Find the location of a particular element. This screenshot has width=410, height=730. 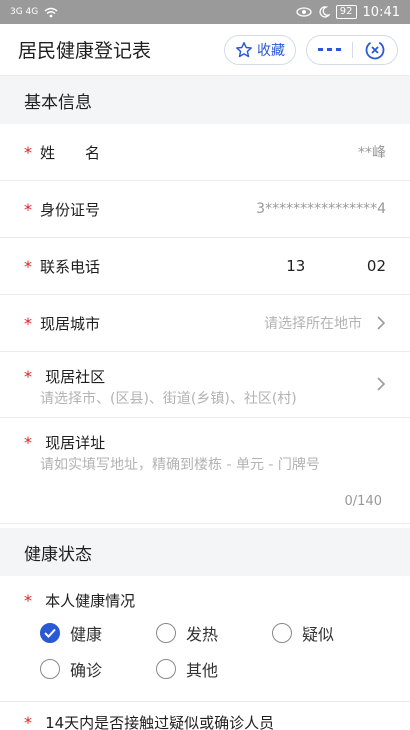

phone-value: 13 02 is located at coordinates (336, 266).